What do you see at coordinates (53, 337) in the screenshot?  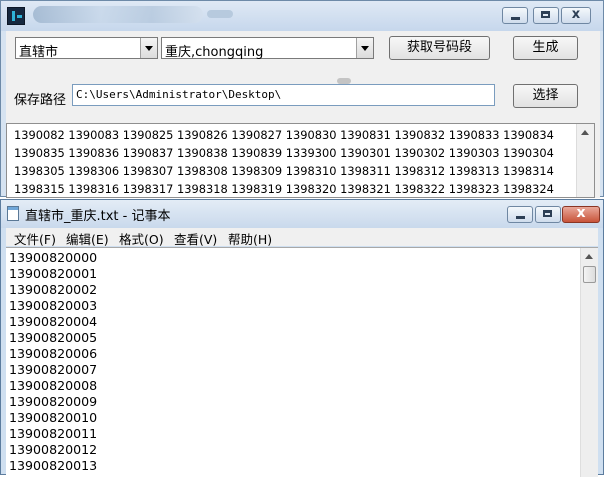 I see `text-line: 13900820005` at bounding box center [53, 337].